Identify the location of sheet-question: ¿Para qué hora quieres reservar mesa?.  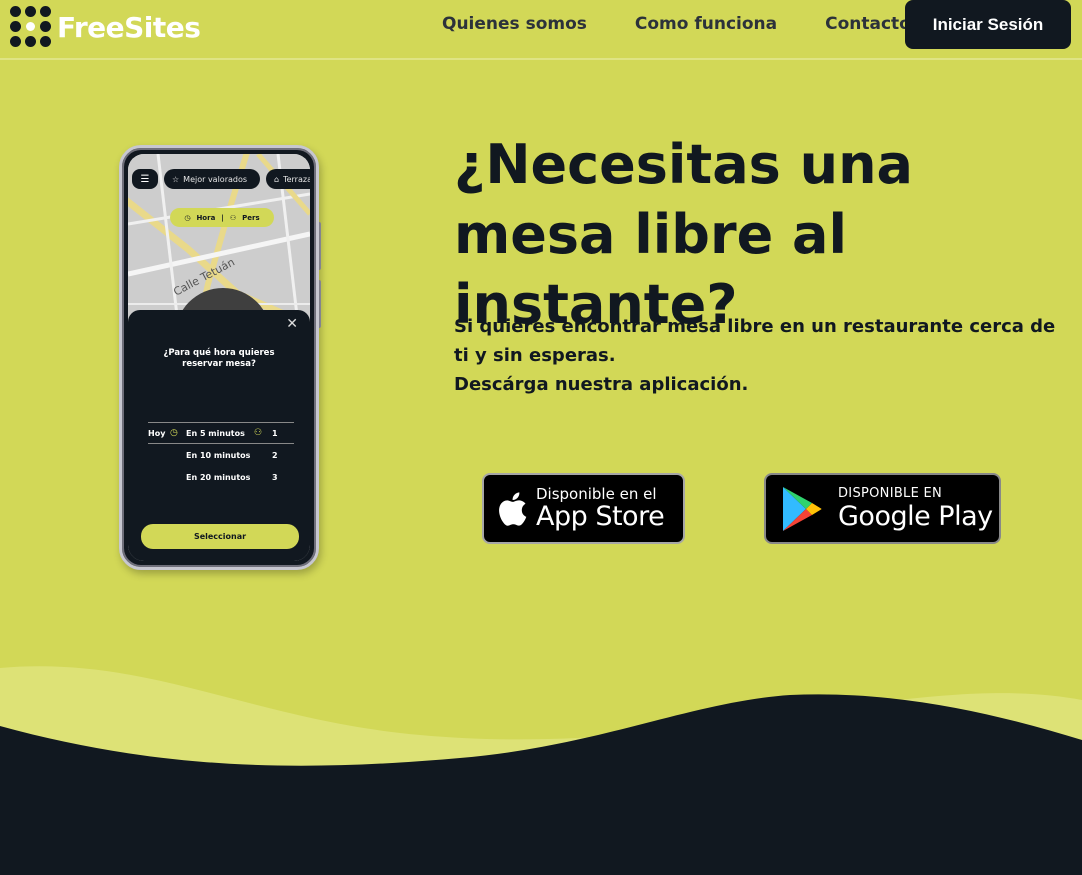
(219, 358).